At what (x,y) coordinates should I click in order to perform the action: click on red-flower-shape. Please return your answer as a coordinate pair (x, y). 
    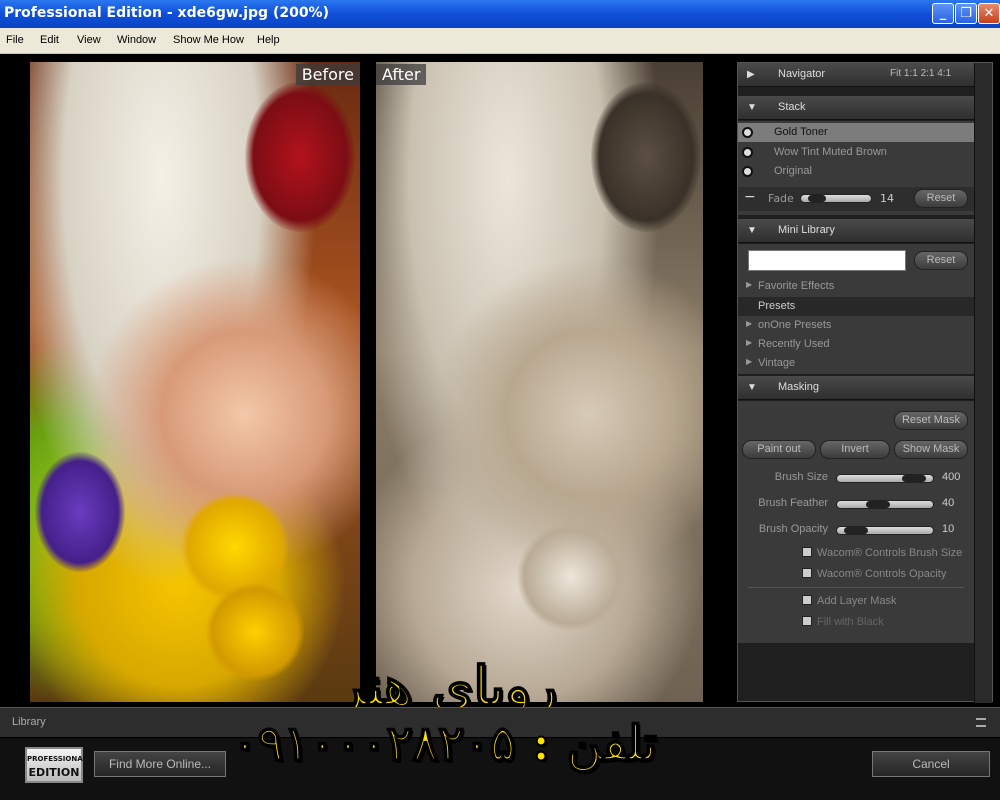
    Looking at the image, I should click on (300, 157).